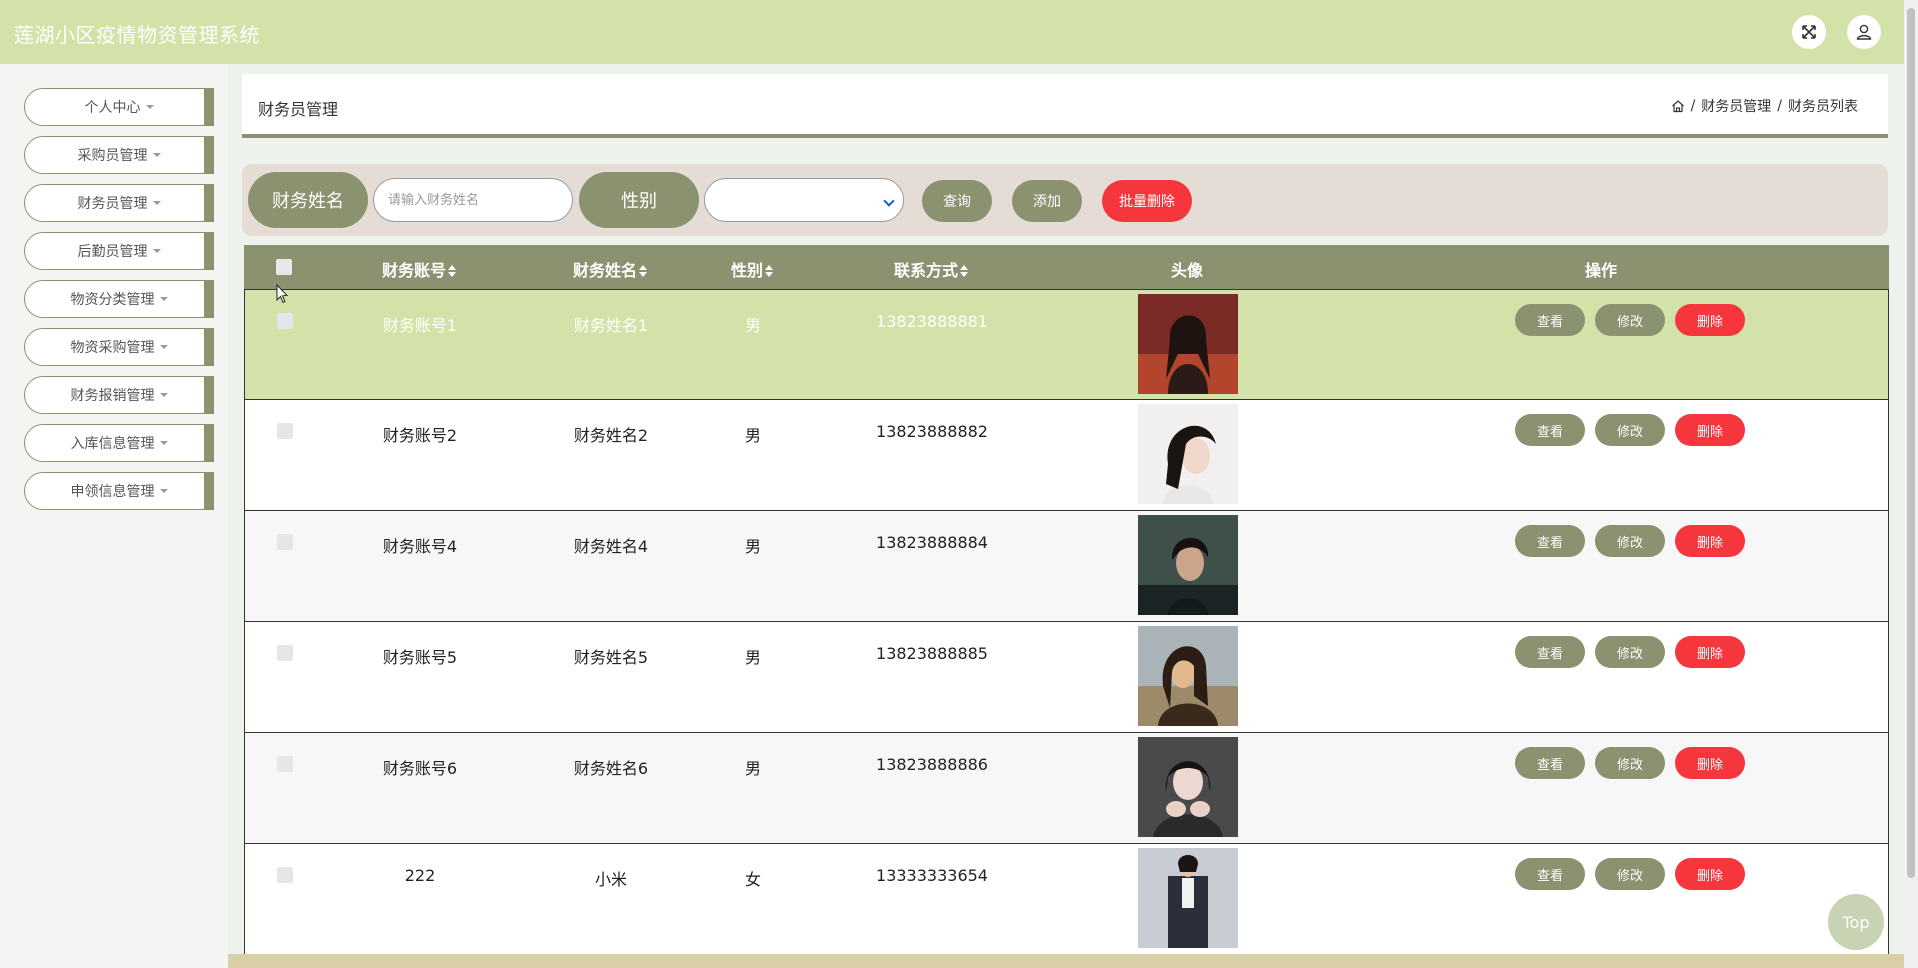 The height and width of the screenshot is (968, 1918). What do you see at coordinates (957, 201) in the screenshot?
I see `query-button: 查询` at bounding box center [957, 201].